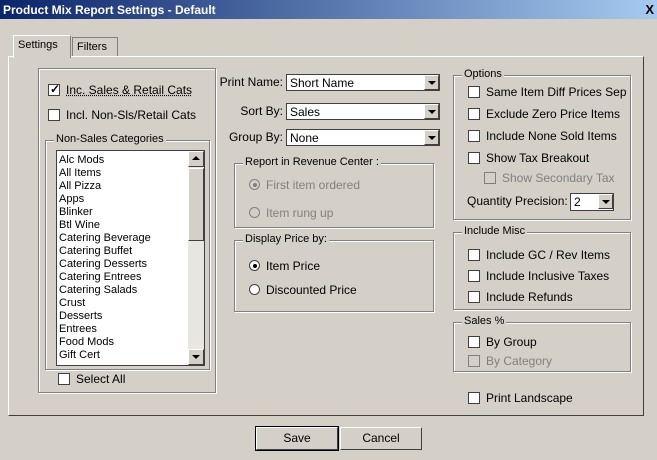  Describe the element at coordinates (95, 251) in the screenshot. I see `list-item: Catering Buffet` at that location.